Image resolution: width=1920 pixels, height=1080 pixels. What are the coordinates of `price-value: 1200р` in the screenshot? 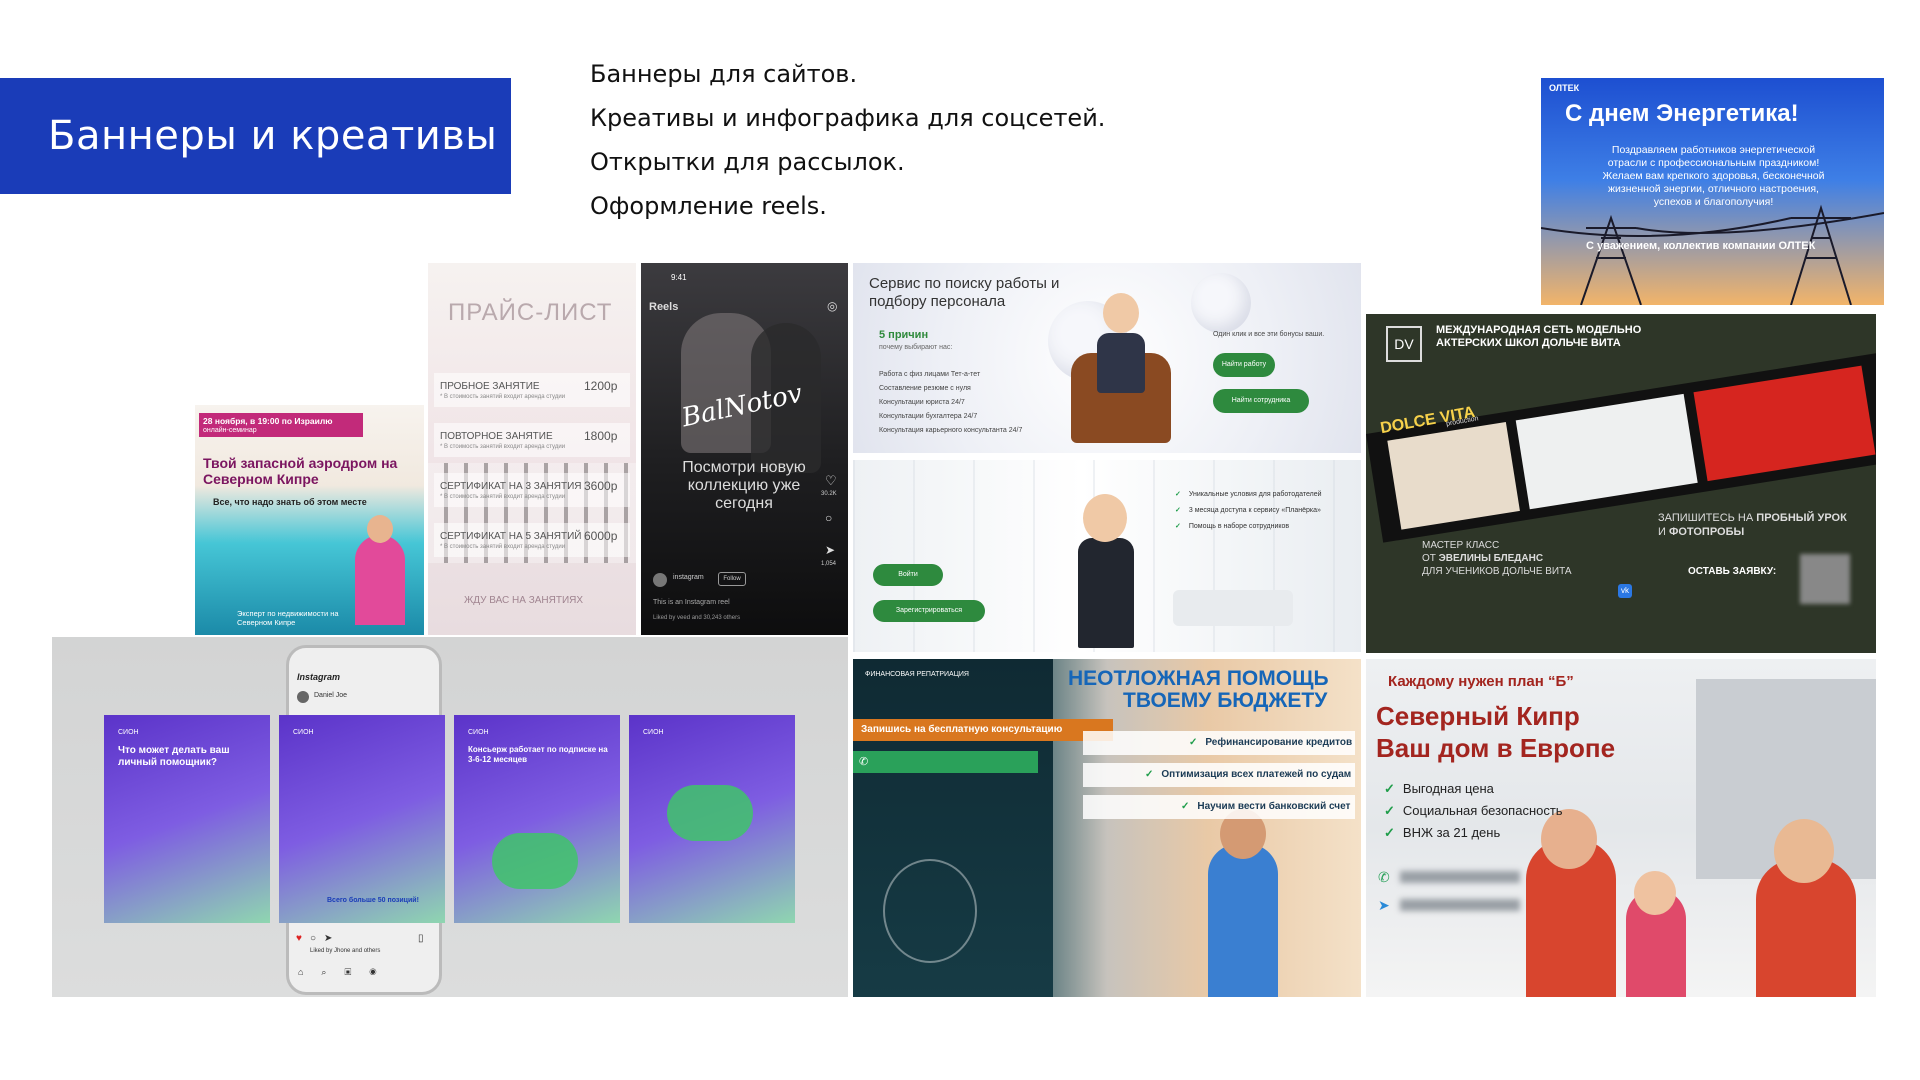 It's located at (601, 386).